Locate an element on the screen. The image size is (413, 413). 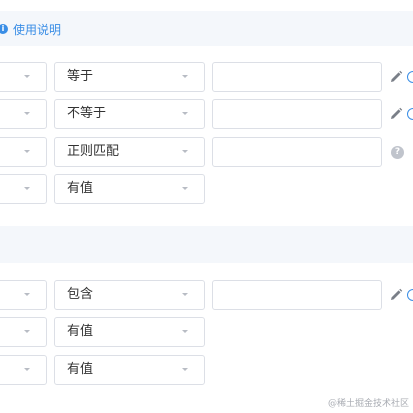
watermark: @稀土掘金技术社区 is located at coordinates (368, 404).